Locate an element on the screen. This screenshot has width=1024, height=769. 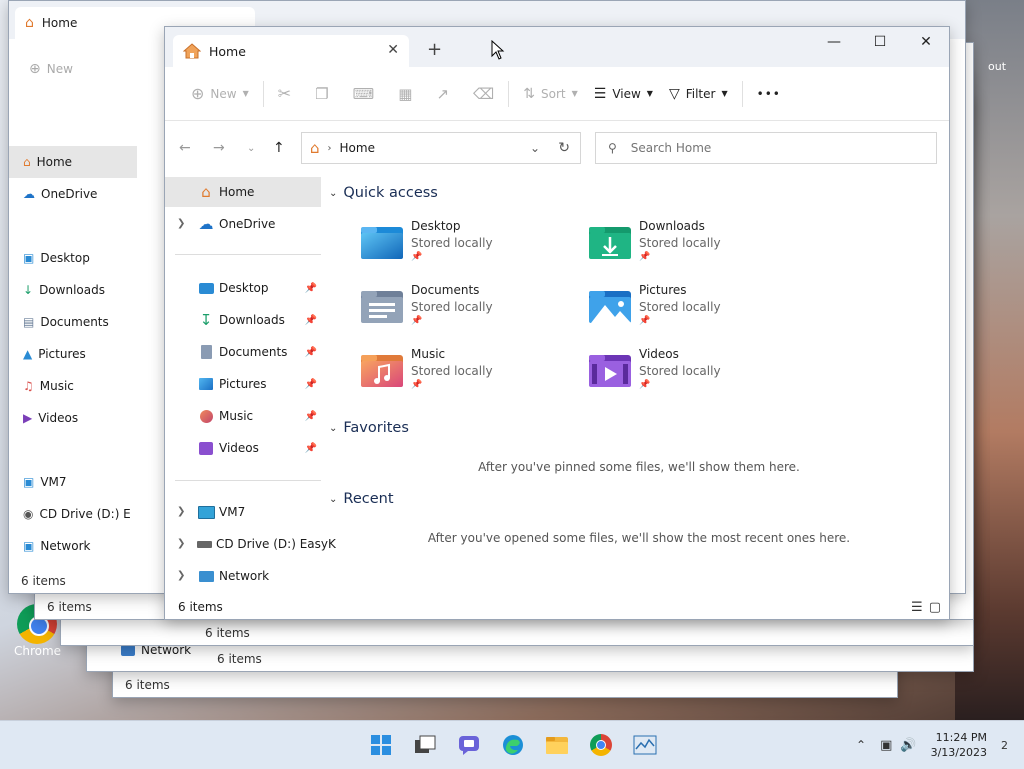
clock: 11:24 PM 3/13/2023 is located at coordinates (959, 745).